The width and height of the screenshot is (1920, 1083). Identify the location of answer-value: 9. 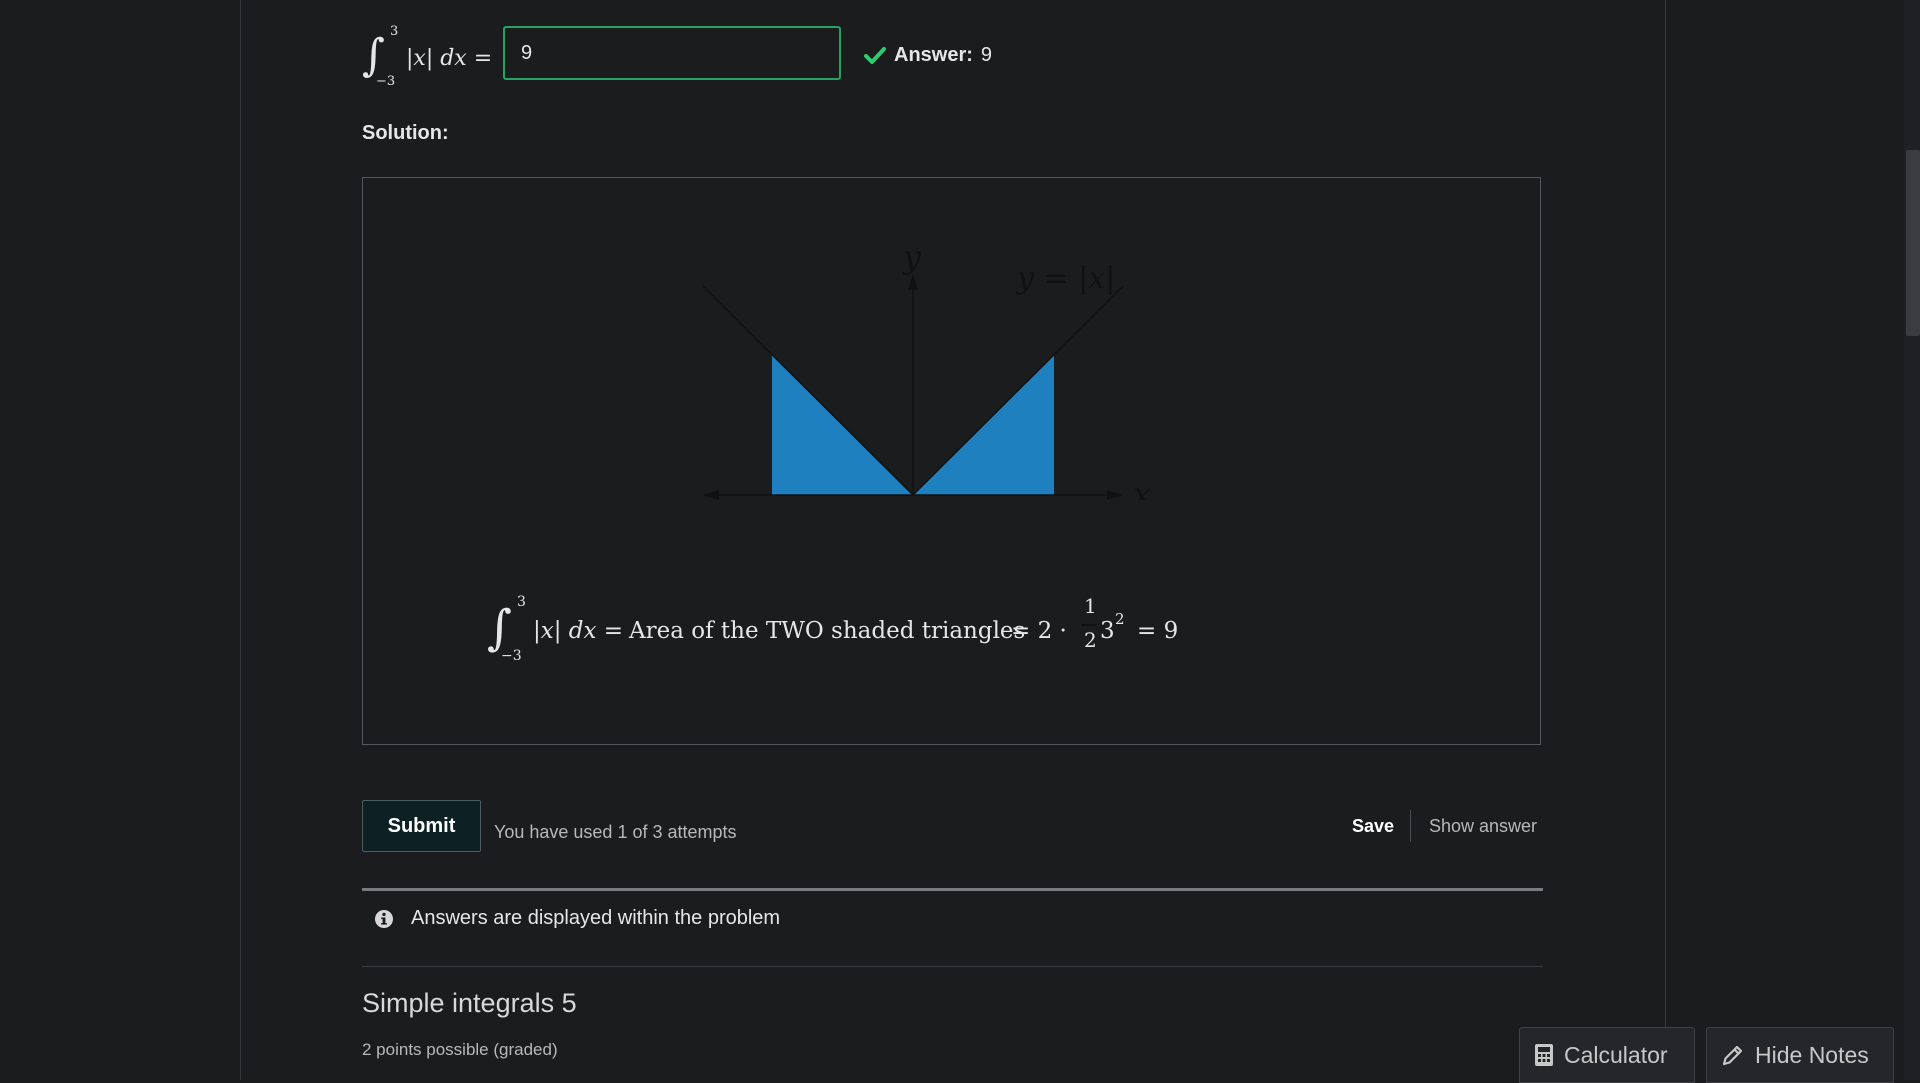
(986, 55).